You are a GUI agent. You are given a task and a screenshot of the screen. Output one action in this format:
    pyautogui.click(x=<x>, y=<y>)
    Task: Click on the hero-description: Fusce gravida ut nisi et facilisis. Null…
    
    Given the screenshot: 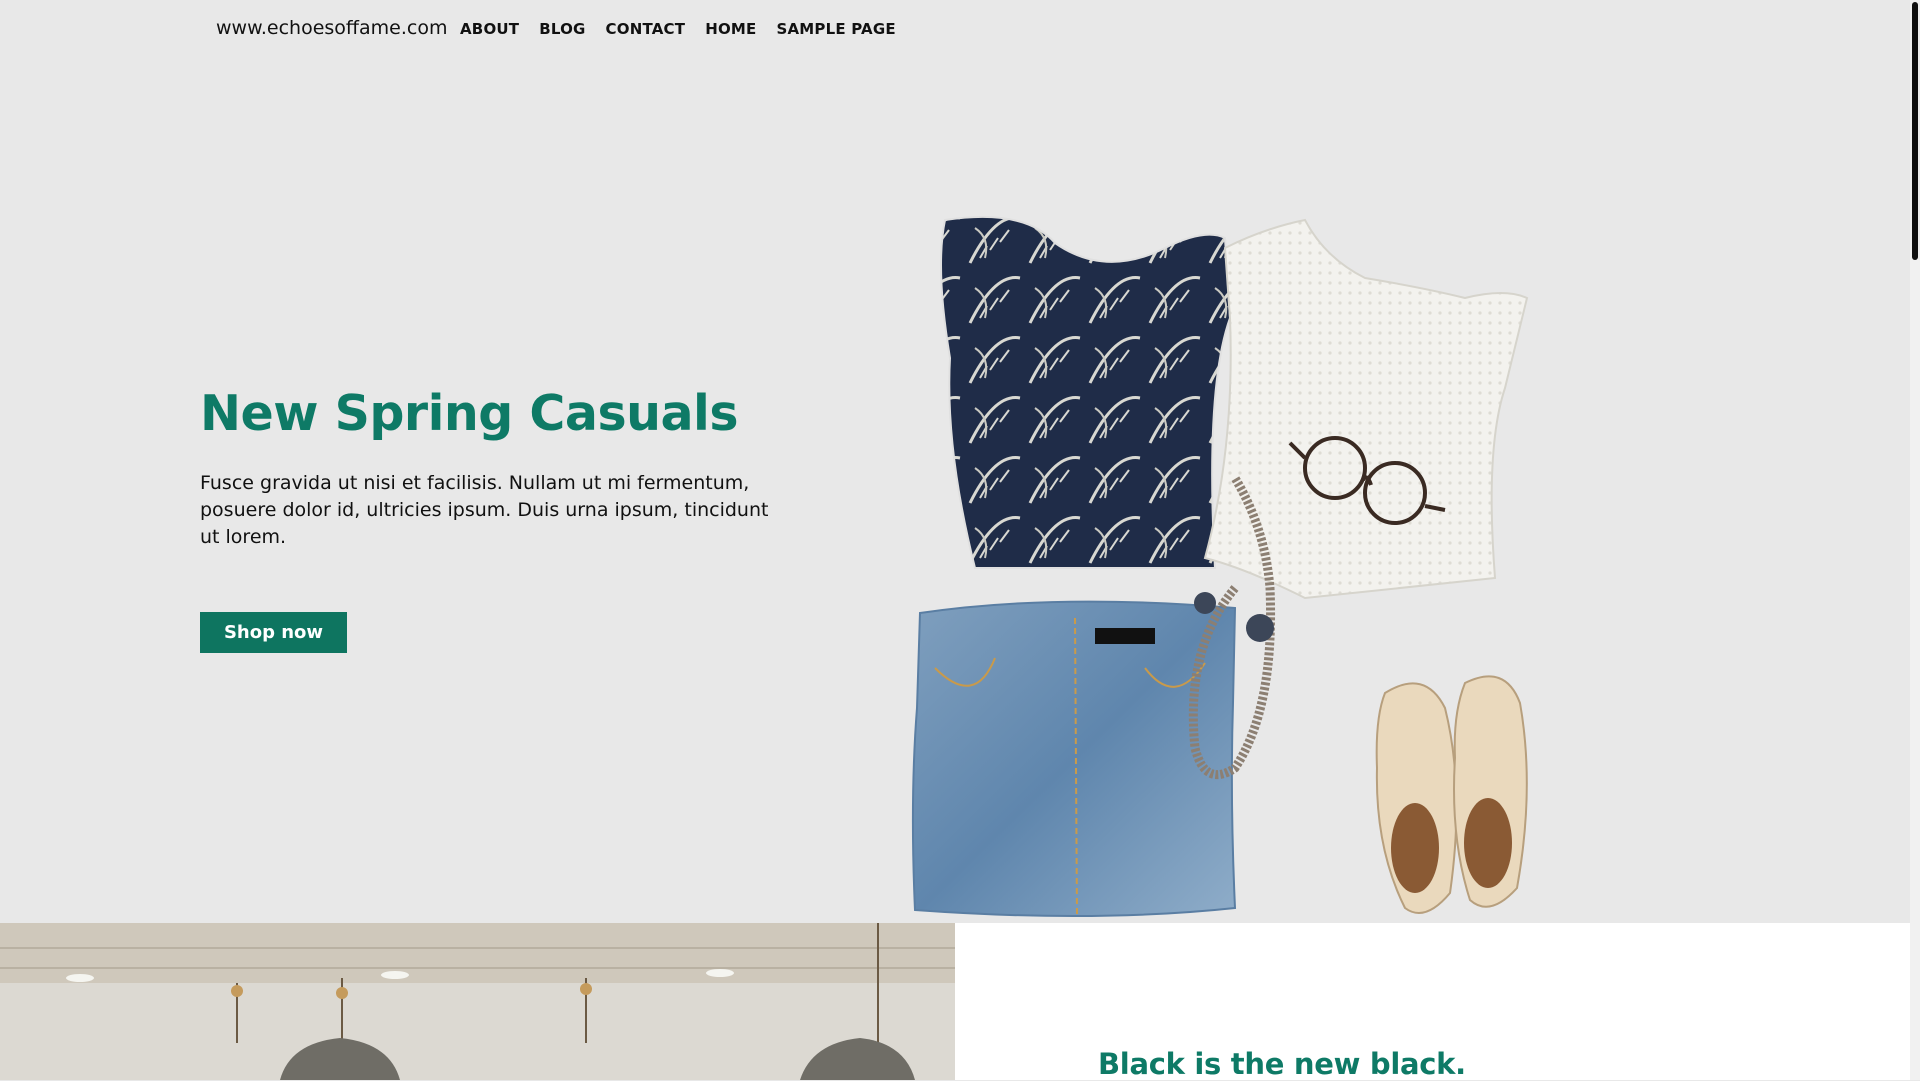 What is the action you would take?
    pyautogui.click(x=484, y=510)
    